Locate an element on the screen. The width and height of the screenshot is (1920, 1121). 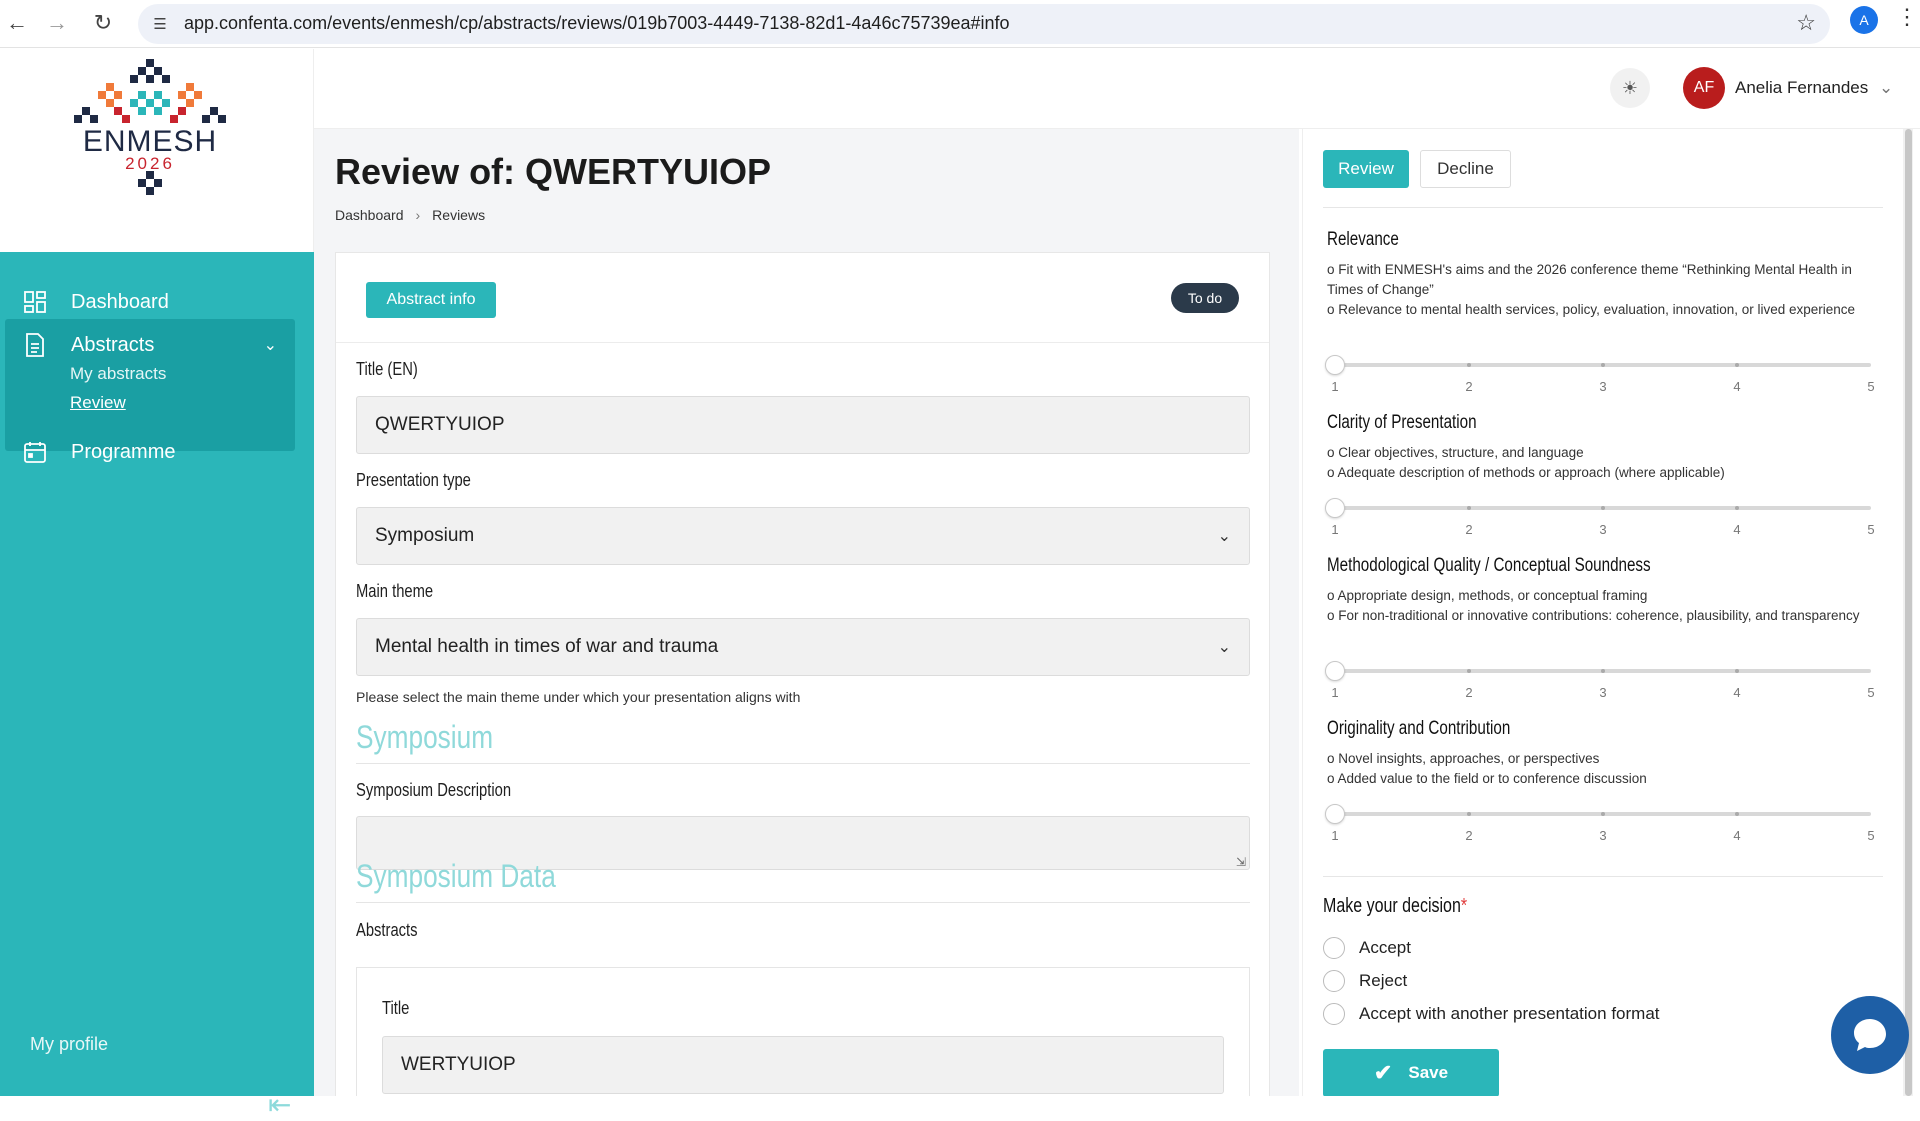
inner-title-value: WERTYUIOP is located at coordinates (458, 1064).